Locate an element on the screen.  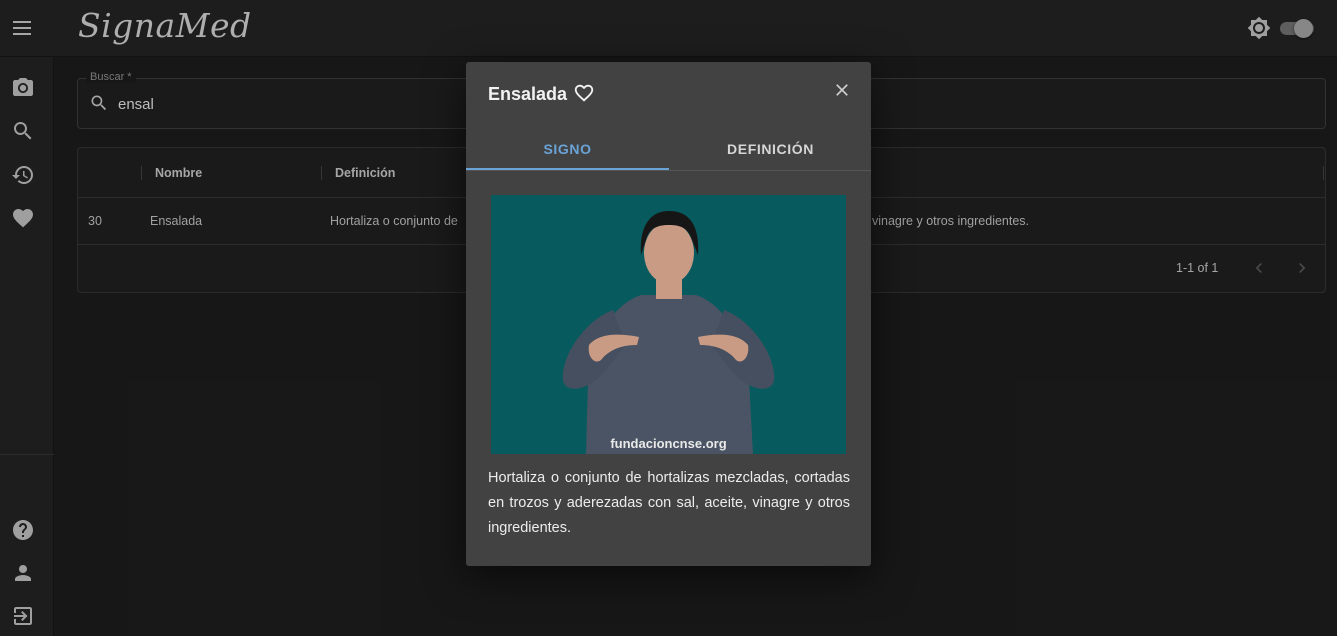
close-icon is located at coordinates (842, 90).